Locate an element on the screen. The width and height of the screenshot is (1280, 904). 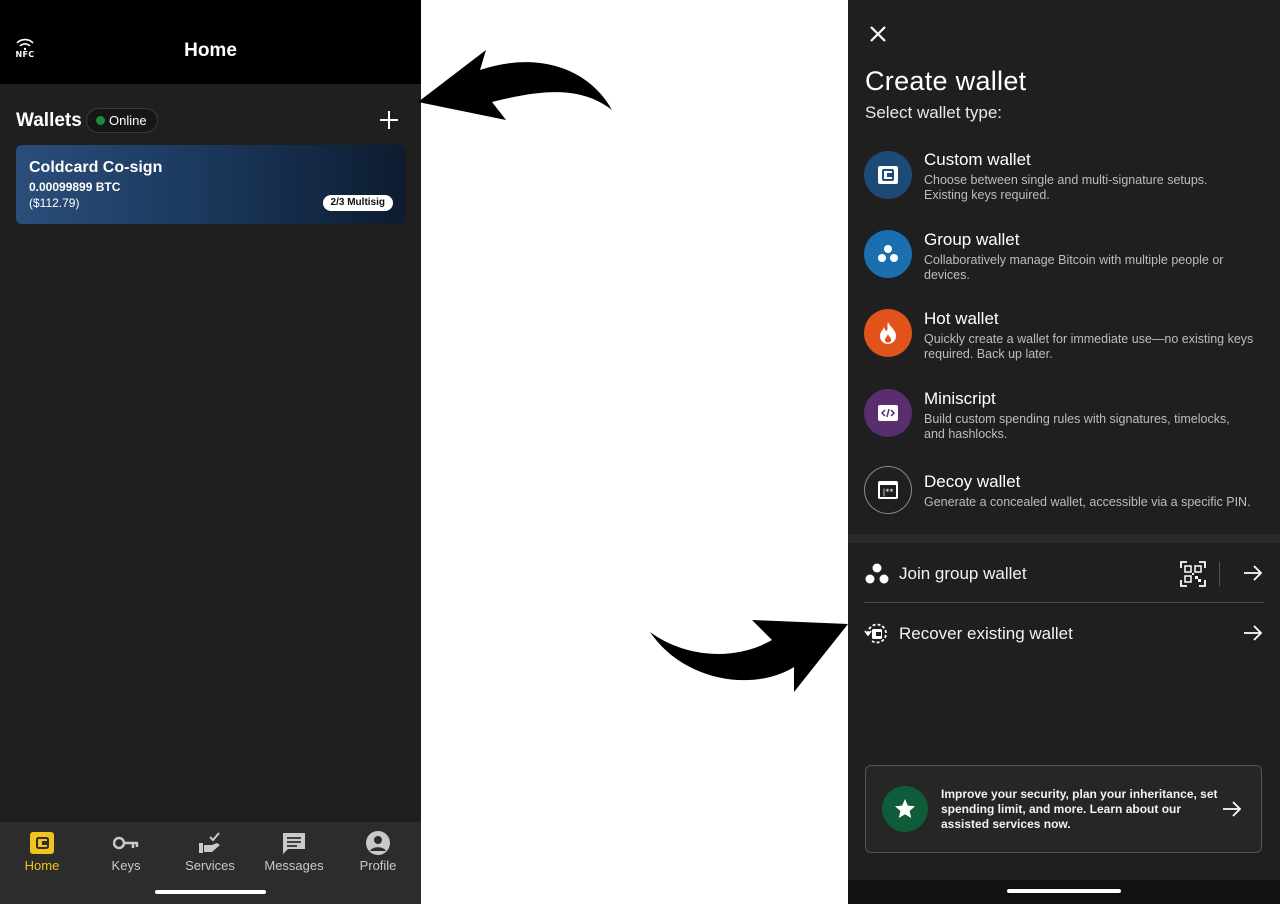
nav-keys-label: Keys is located at coordinates (126, 865).